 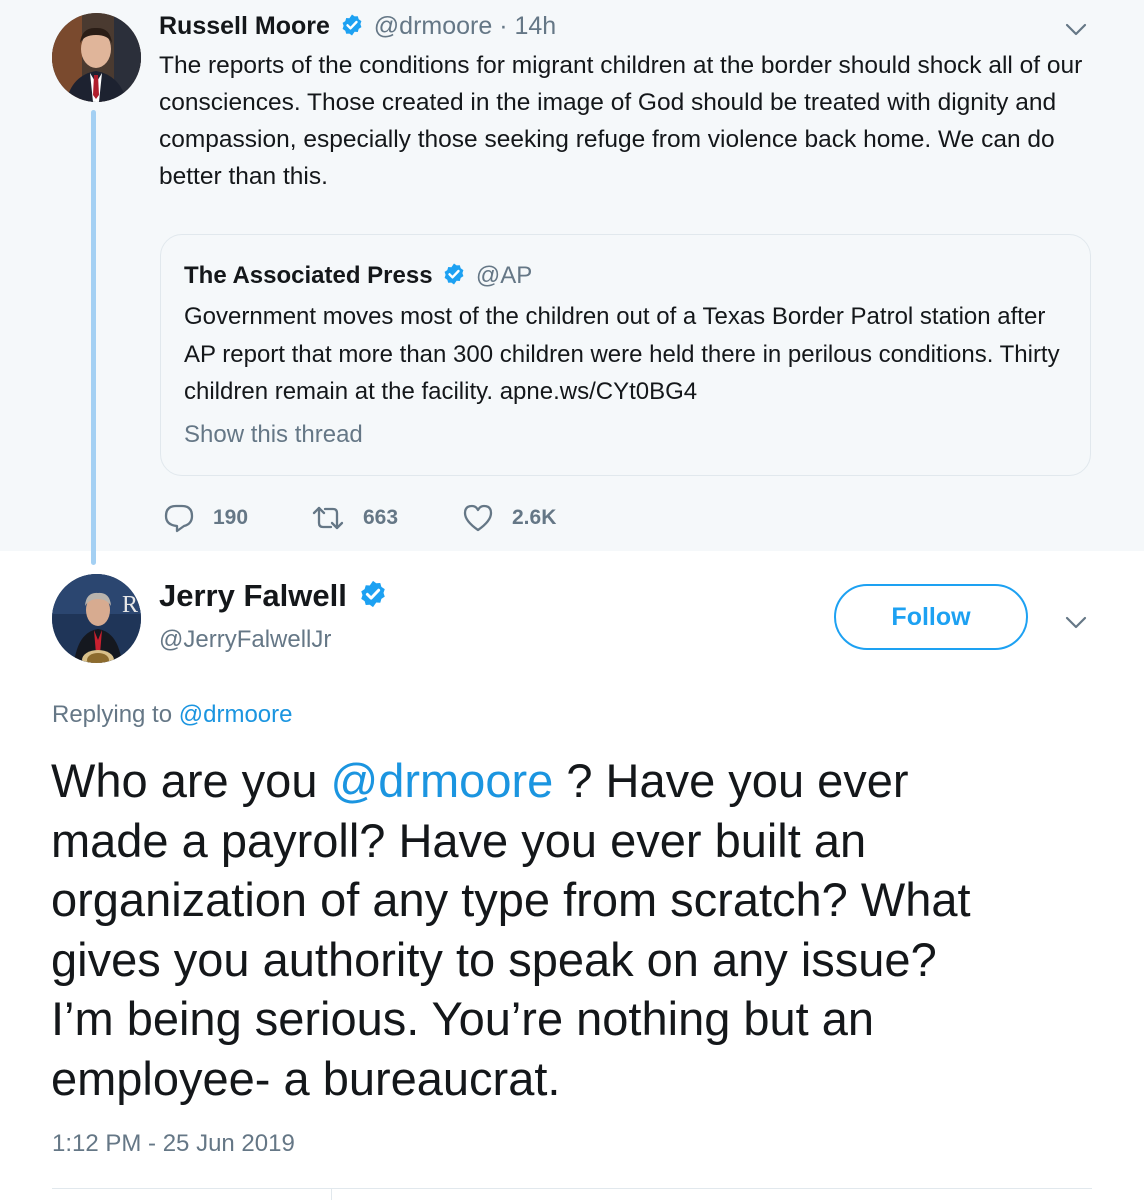 I want to click on replying-to-mention-link: @drmoore, so click(x=236, y=714).